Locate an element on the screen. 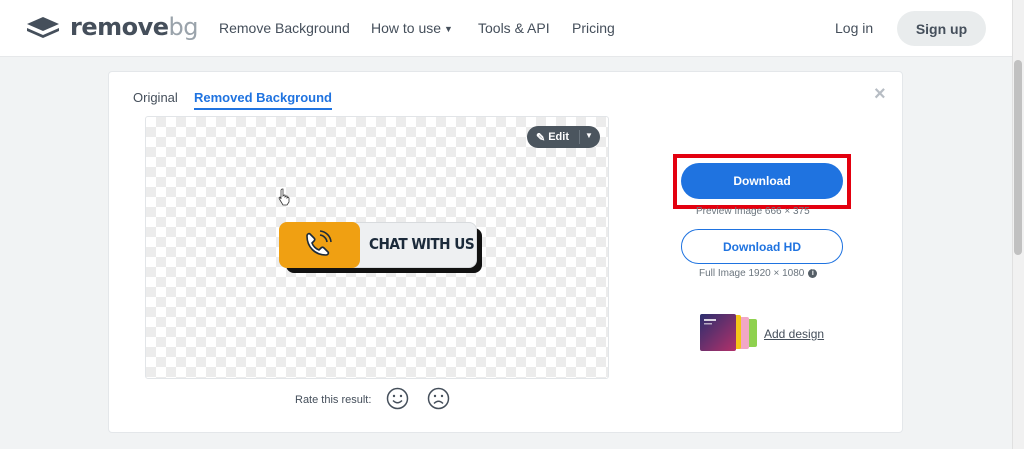 This screenshot has width=1024, height=449. edit-button: ✎ Edit ▼ is located at coordinates (563, 137).